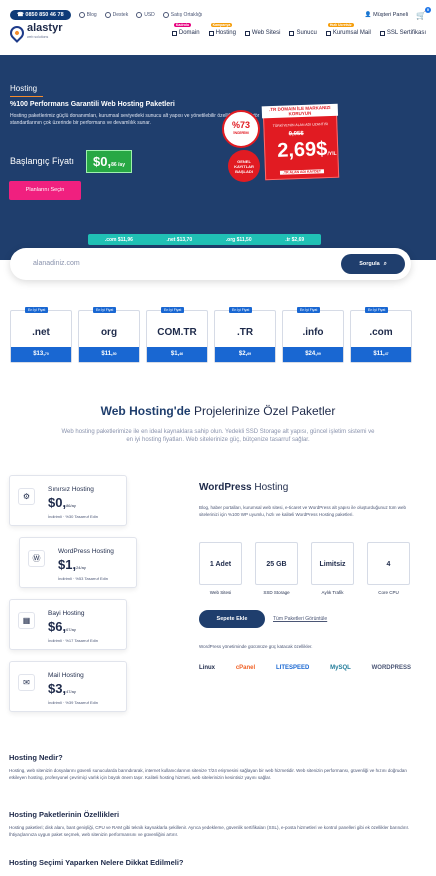 The height and width of the screenshot is (876, 436). Describe the element at coordinates (177, 332) in the screenshot. I see `domain-name: COM.TR` at that location.